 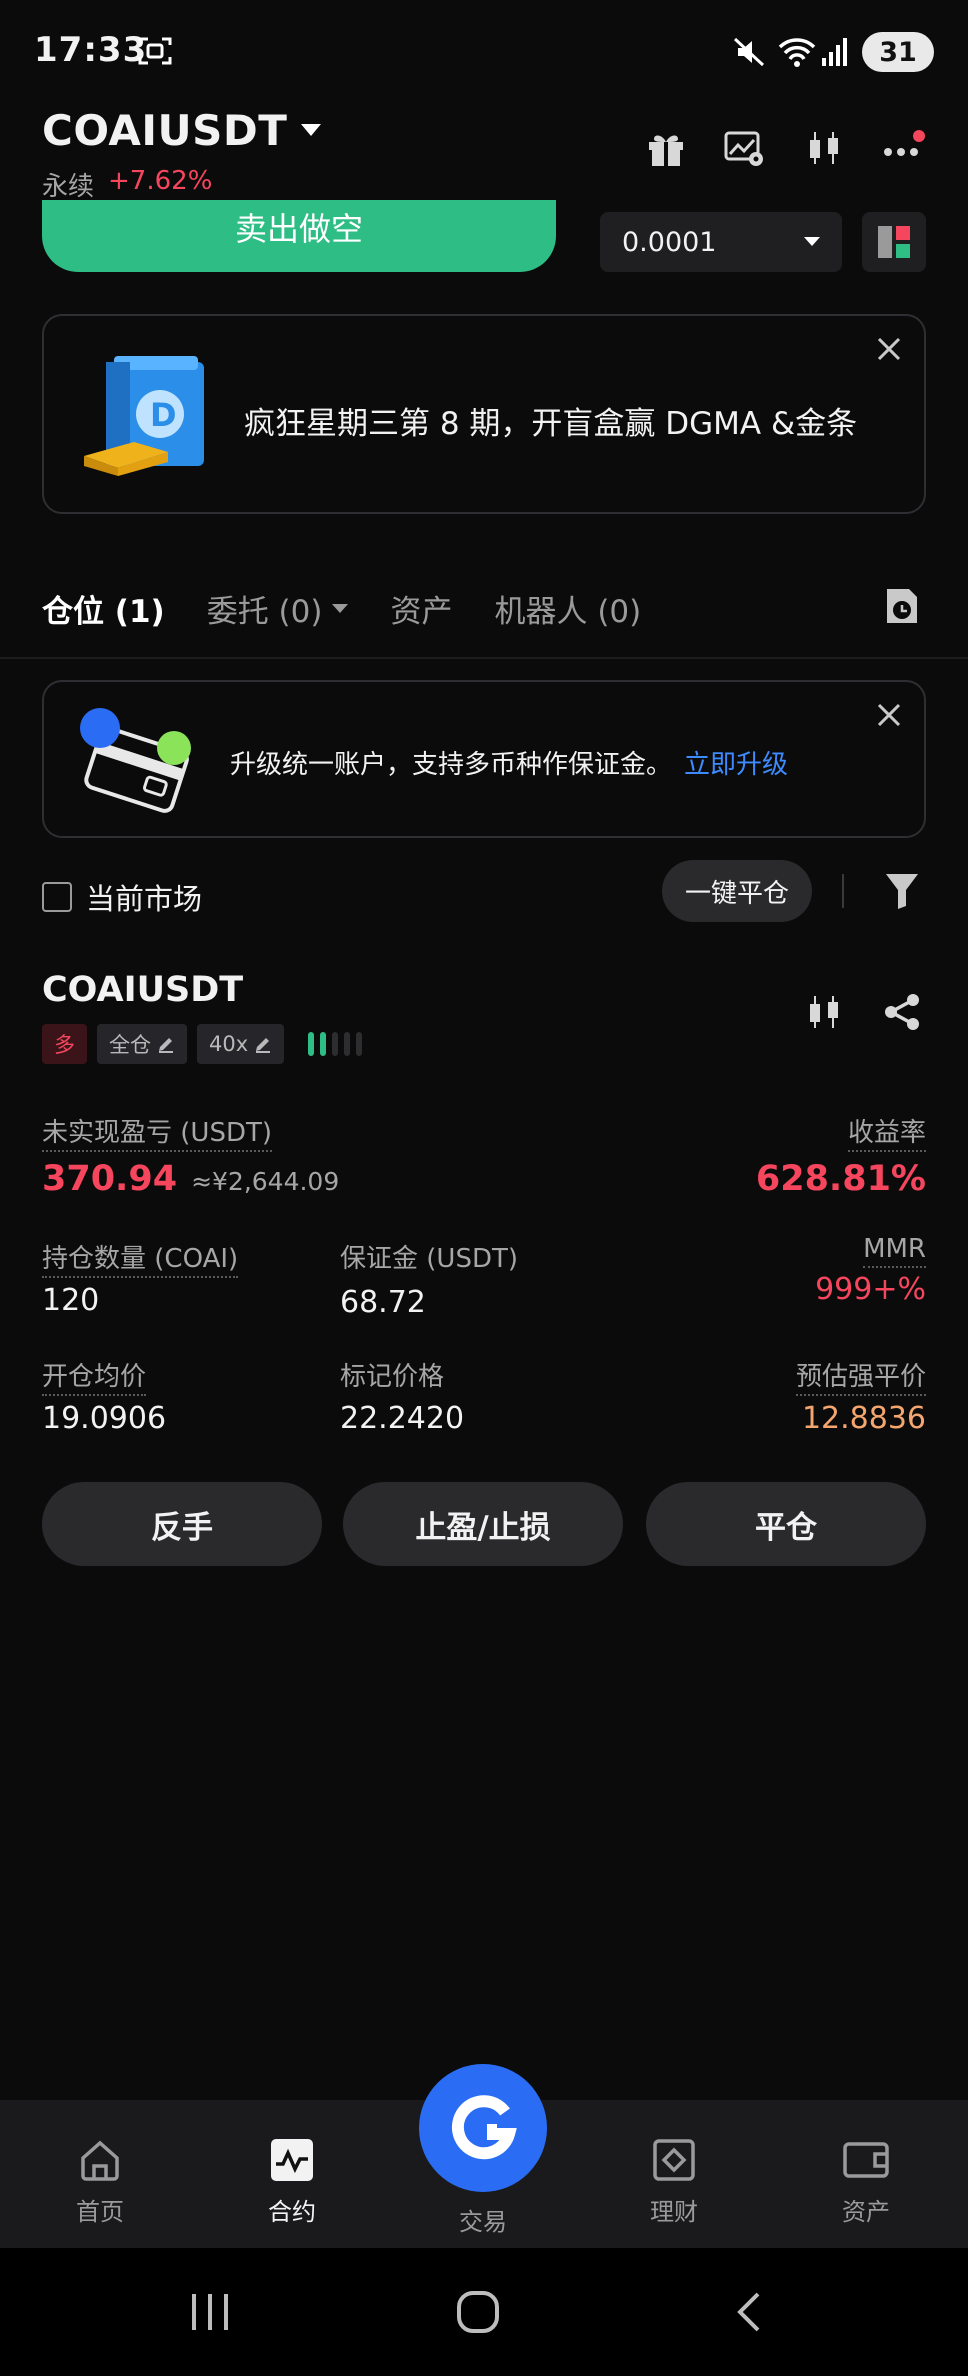 I want to click on current-market-checkbox, so click(x=57, y=897).